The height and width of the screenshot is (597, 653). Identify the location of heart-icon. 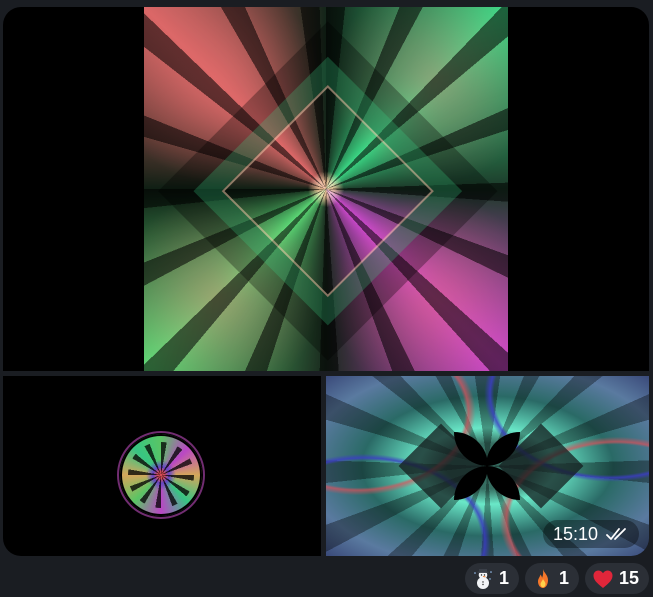
(603, 579).